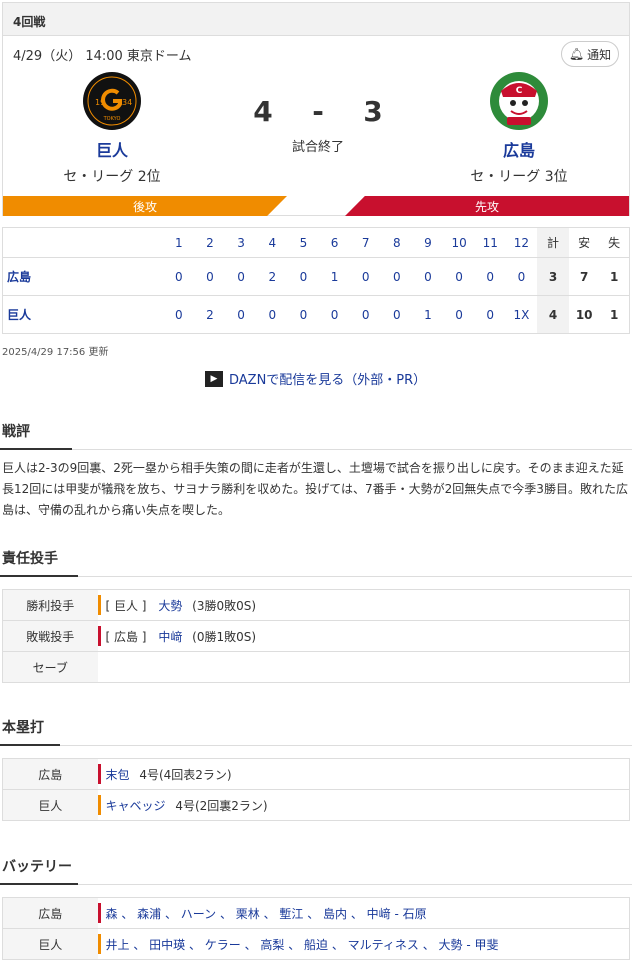 The height and width of the screenshot is (965, 634). I want to click on away-score: 3, so click(373, 111).